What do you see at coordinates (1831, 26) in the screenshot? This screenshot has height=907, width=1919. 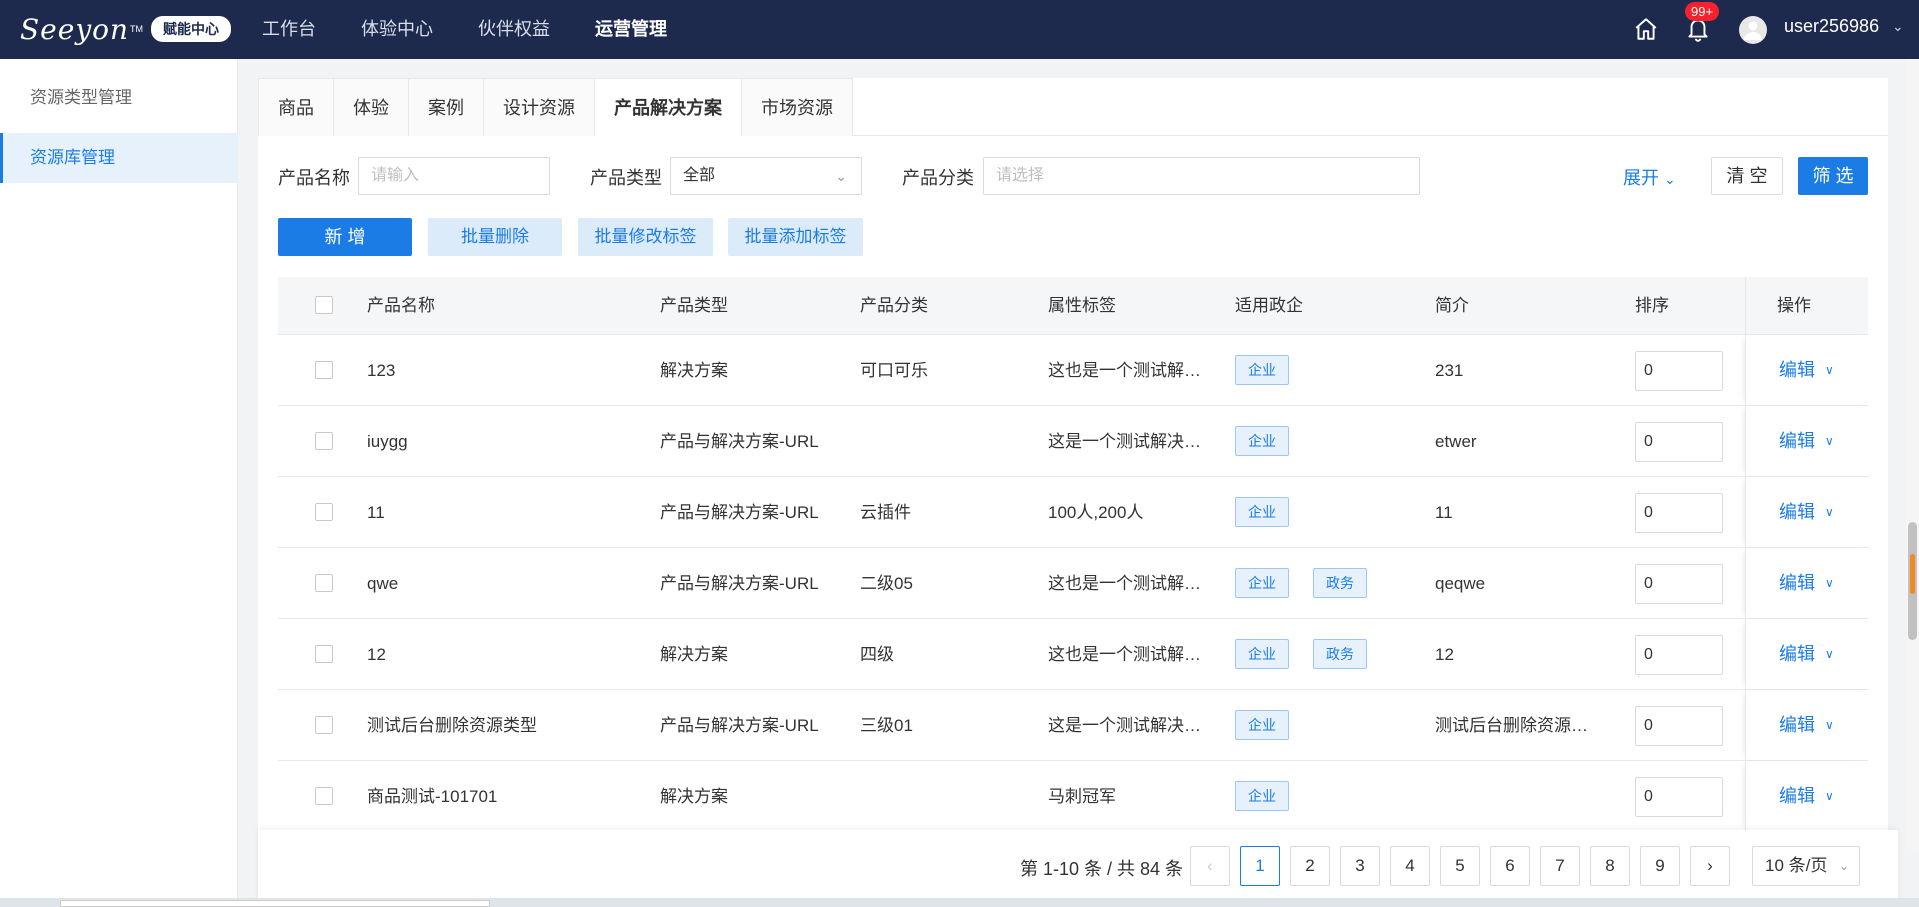 I see `username: user256986` at bounding box center [1831, 26].